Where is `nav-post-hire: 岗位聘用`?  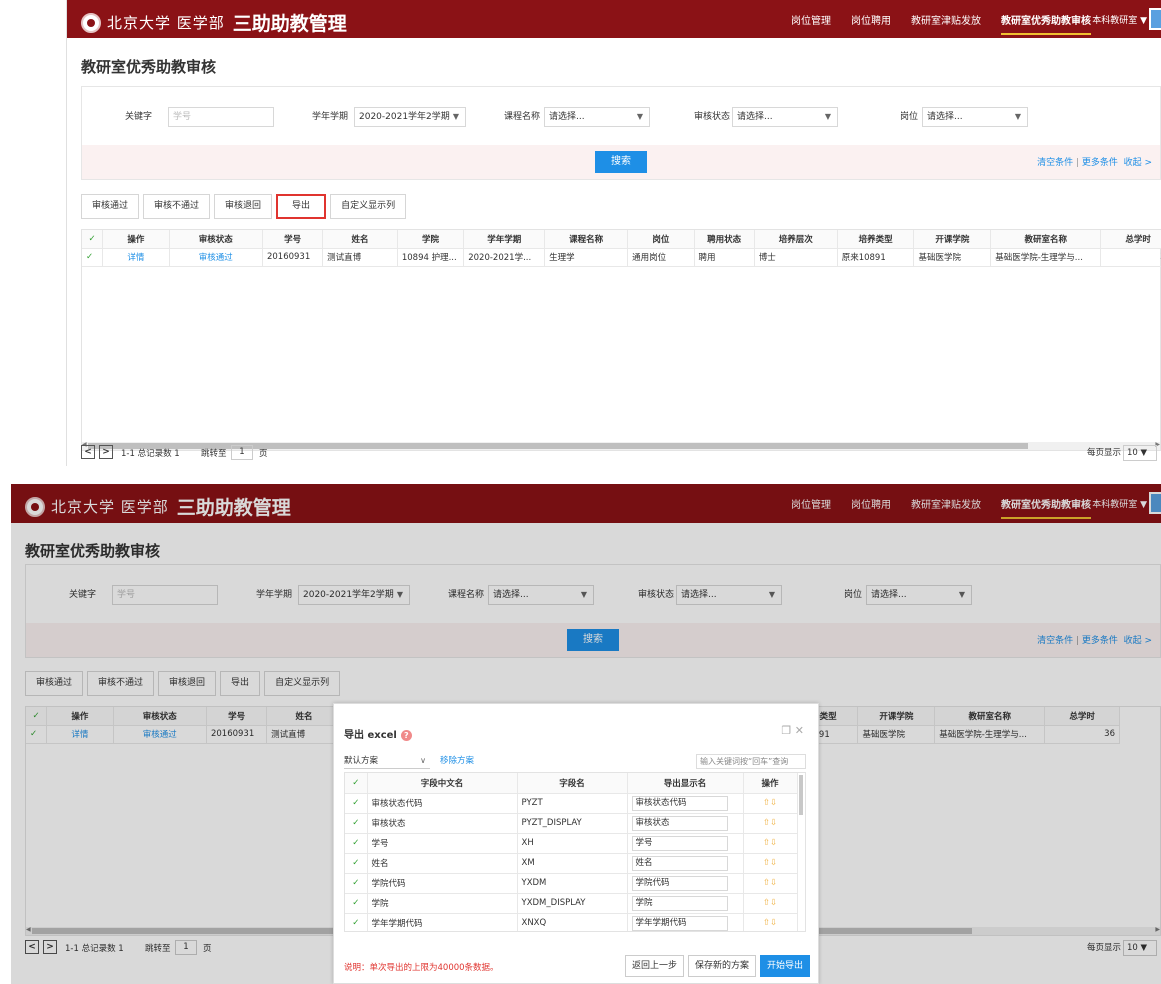
nav-post-hire: 岗位聘用 is located at coordinates (871, 19).